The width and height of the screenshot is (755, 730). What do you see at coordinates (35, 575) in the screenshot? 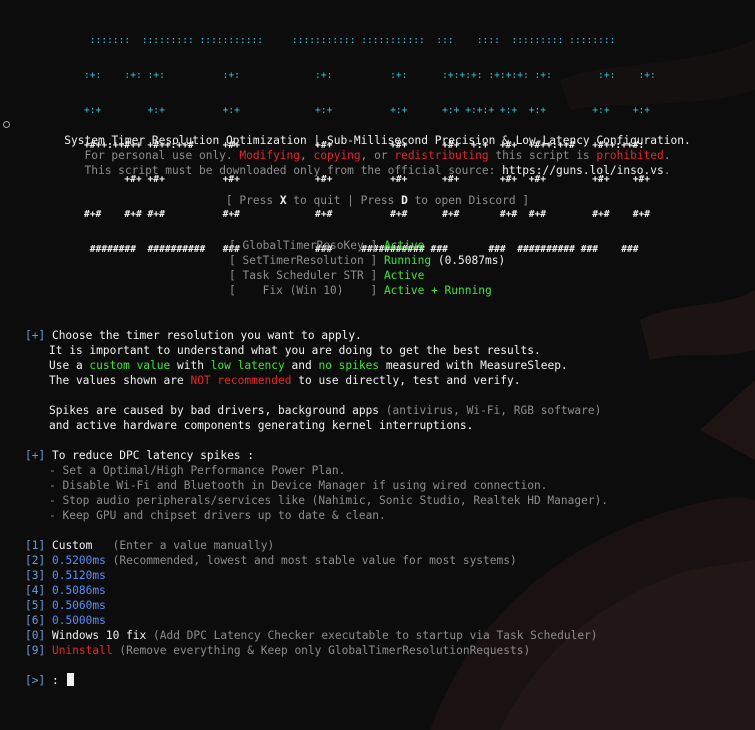
I see `option-key: [3]` at bounding box center [35, 575].